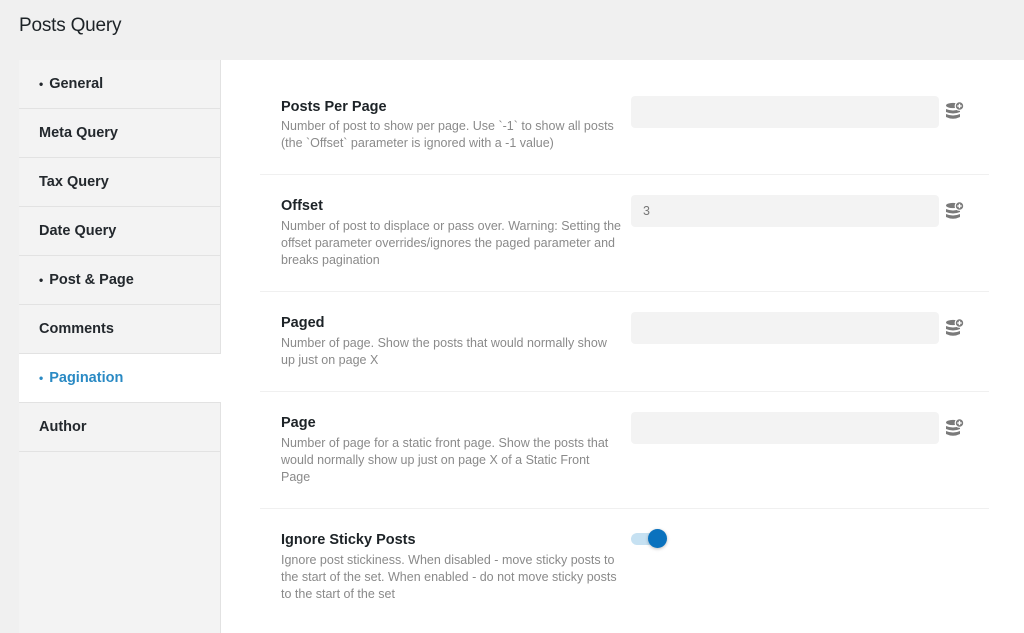 The image size is (1024, 633). What do you see at coordinates (119, 182) in the screenshot?
I see `sidebar-item-tax-query: Tax Query` at bounding box center [119, 182].